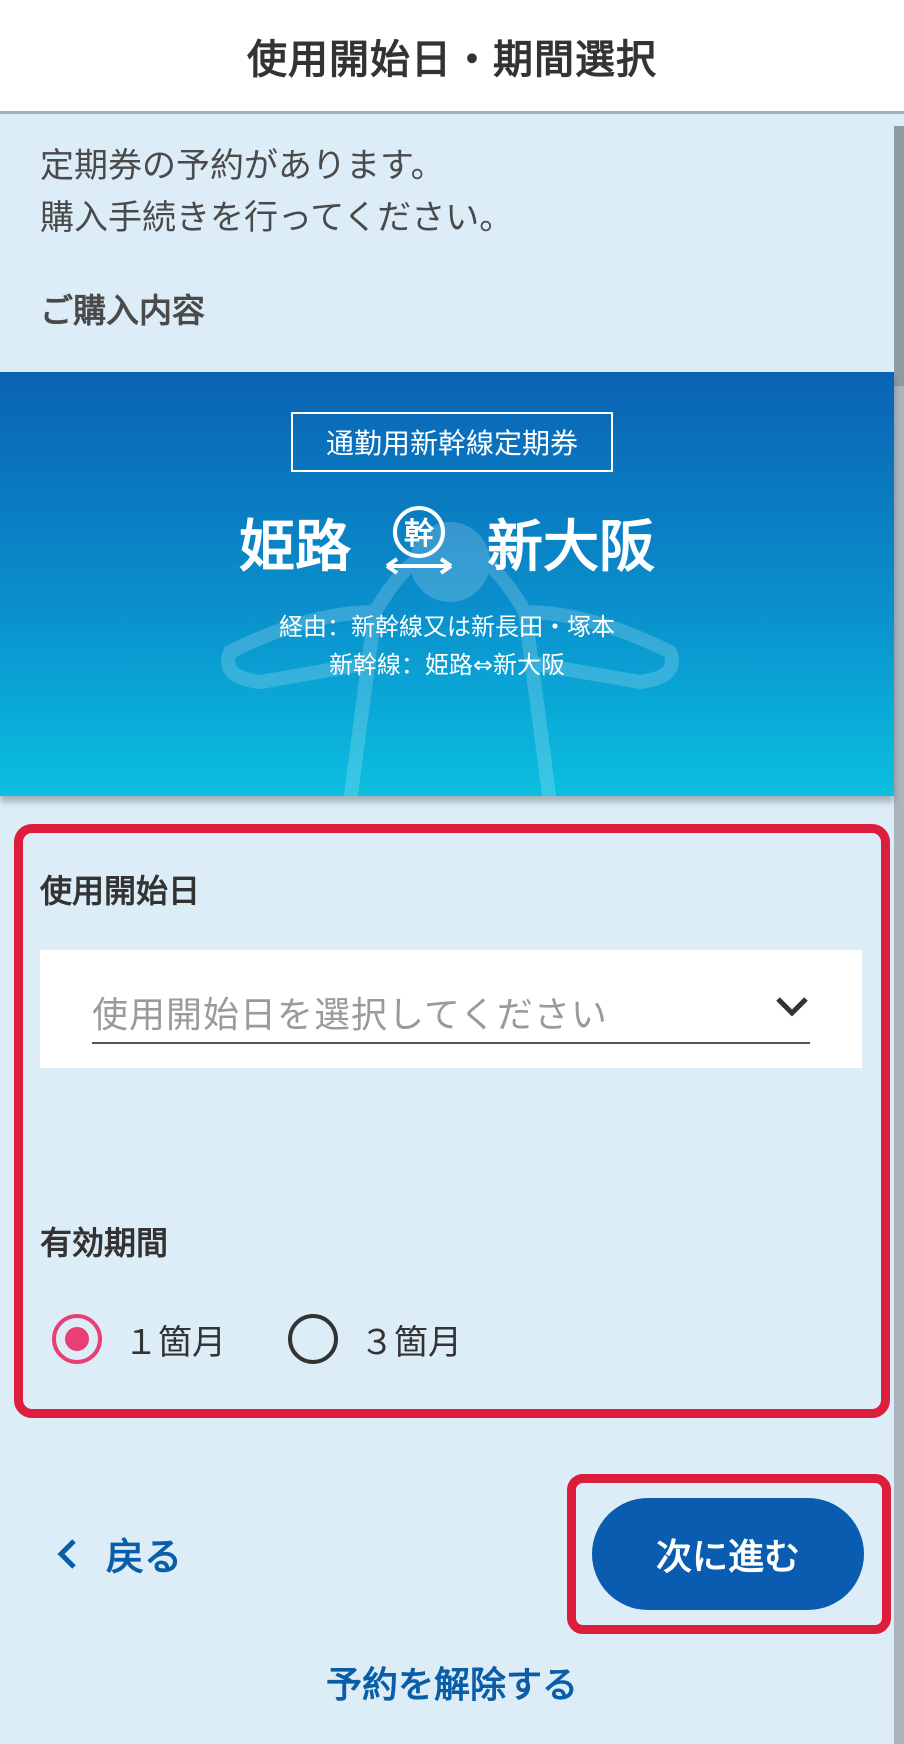 Image resolution: width=904 pixels, height=1744 pixels. I want to click on radio-selected-icon, so click(77, 1339).